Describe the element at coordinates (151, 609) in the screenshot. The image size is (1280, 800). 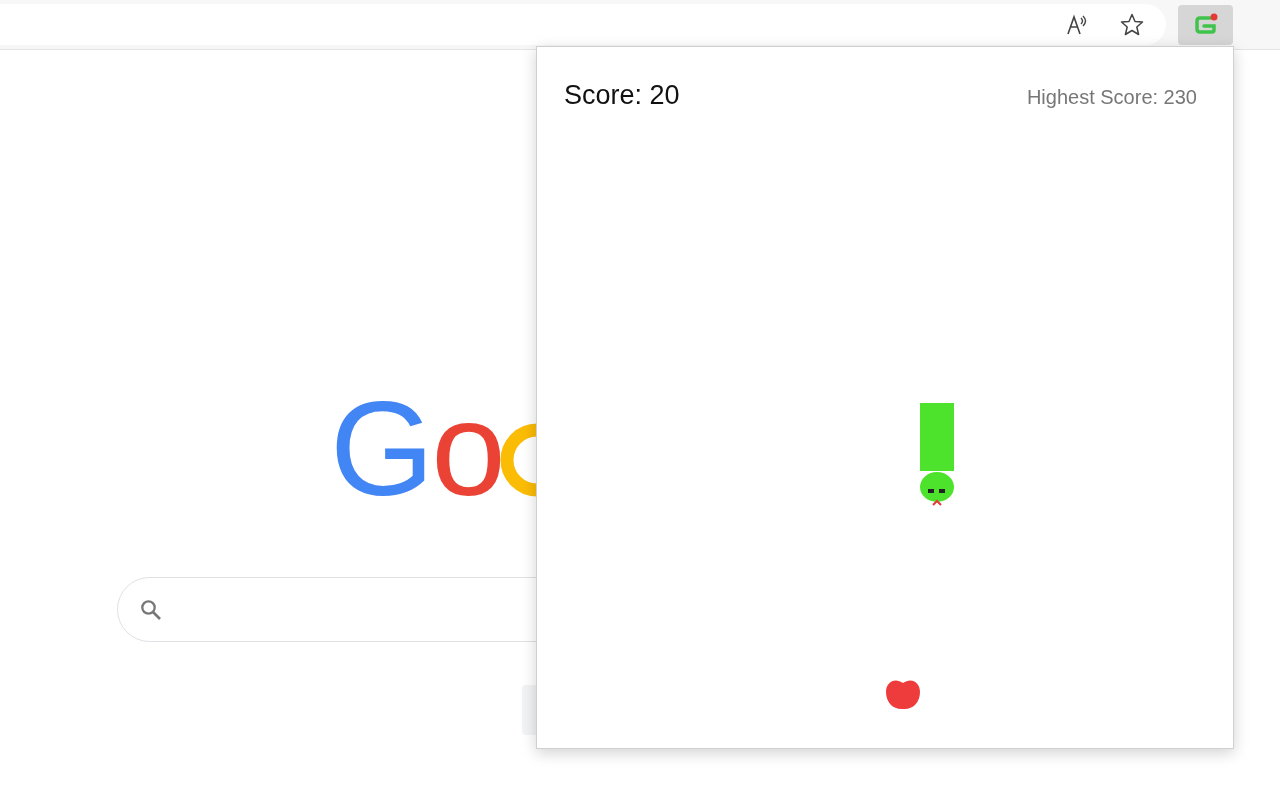
I see `search-icon` at that location.